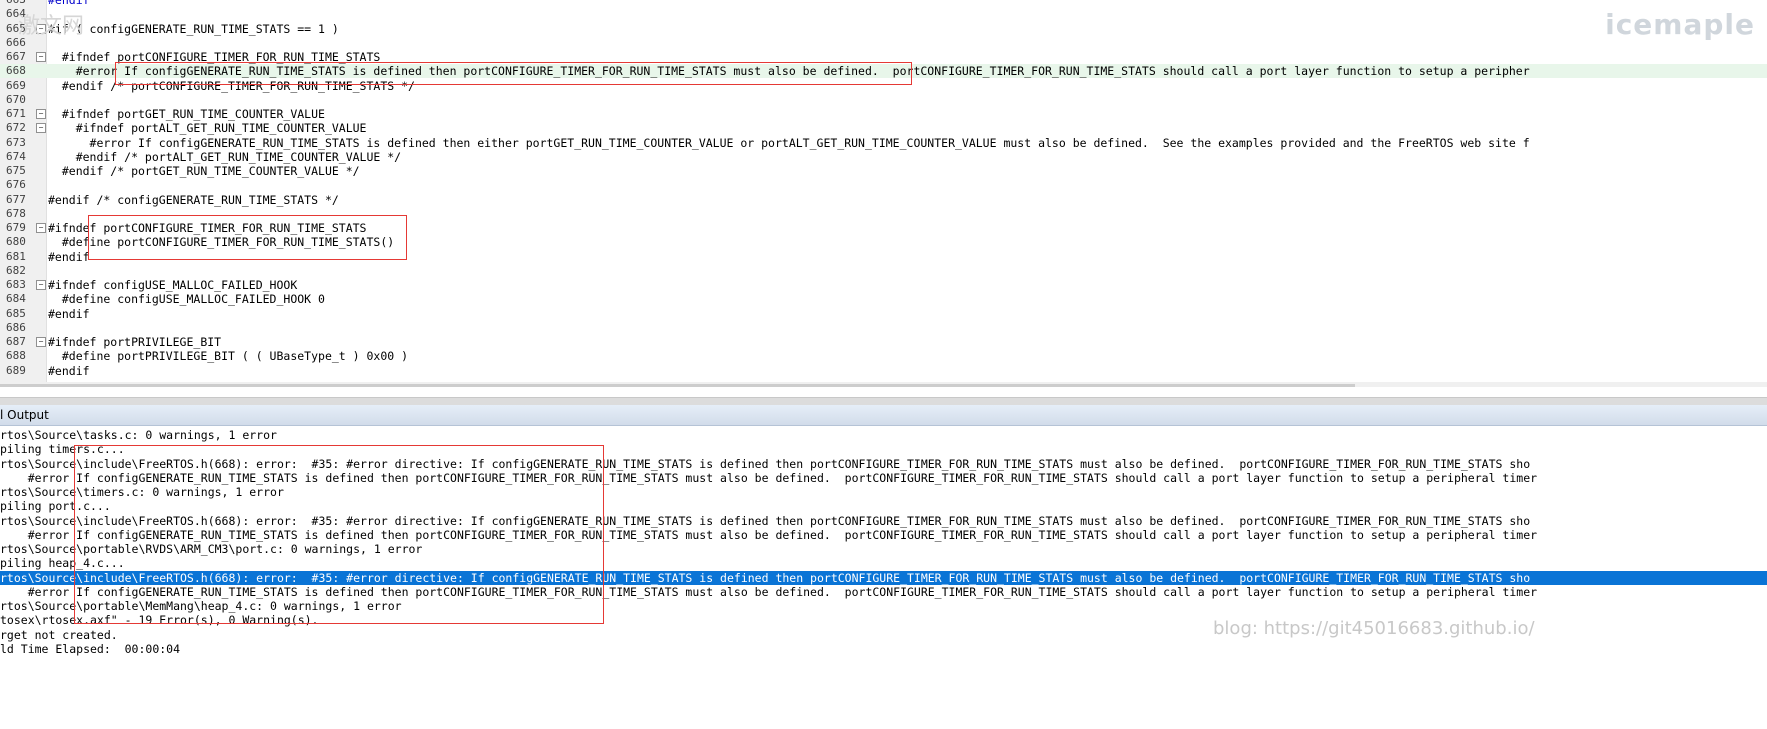 The height and width of the screenshot is (729, 1767). I want to click on output-line: ld Time Elapsed: 00:00:04, so click(883, 649).